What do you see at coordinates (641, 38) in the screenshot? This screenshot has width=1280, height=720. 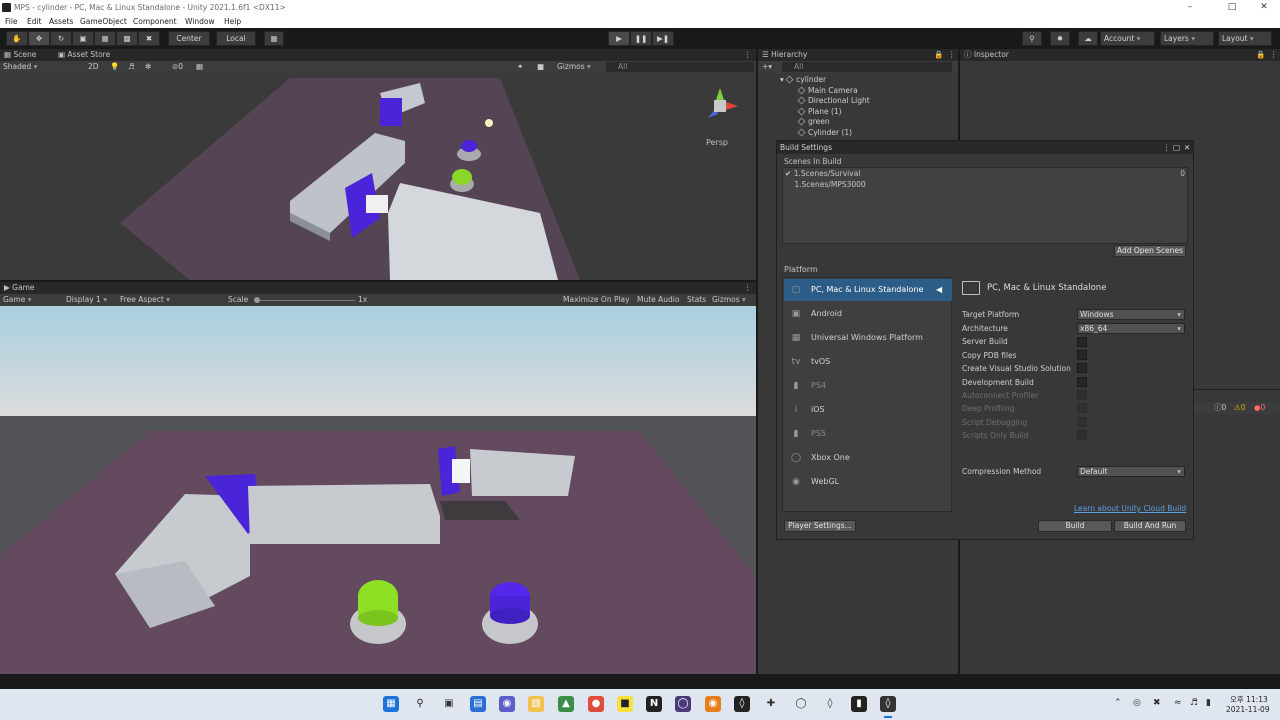 I see `pause-icon: ❚❚` at bounding box center [641, 38].